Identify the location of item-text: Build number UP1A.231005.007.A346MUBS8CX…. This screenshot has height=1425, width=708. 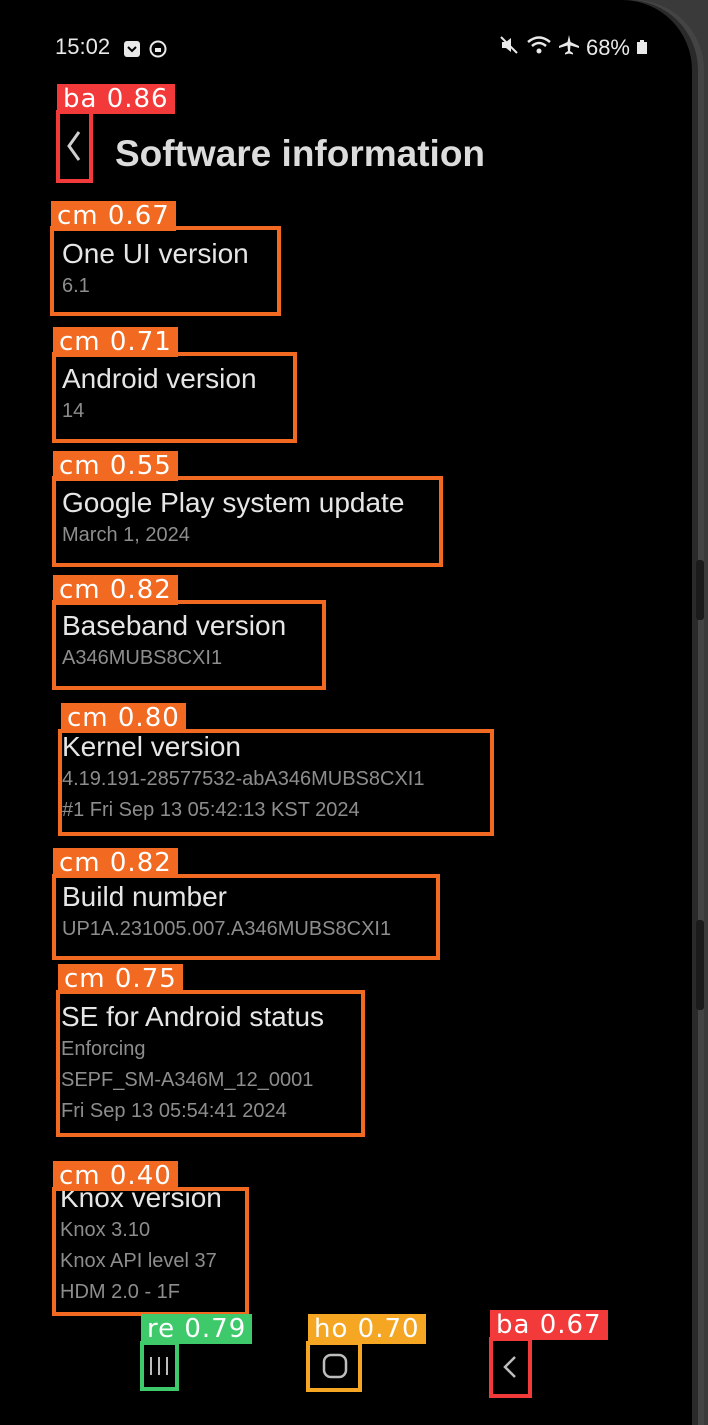
(226, 912).